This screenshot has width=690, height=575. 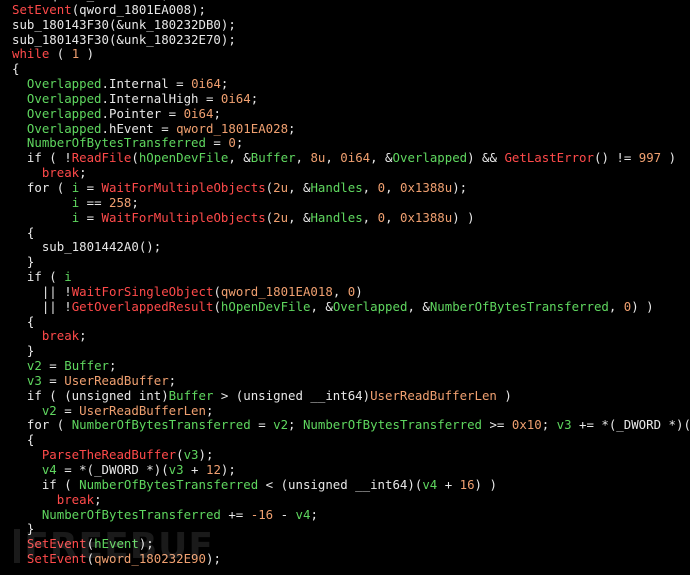 What do you see at coordinates (351, 129) in the screenshot?
I see `code-line: Overlapped.hEvent = qword_1801EA028;` at bounding box center [351, 129].